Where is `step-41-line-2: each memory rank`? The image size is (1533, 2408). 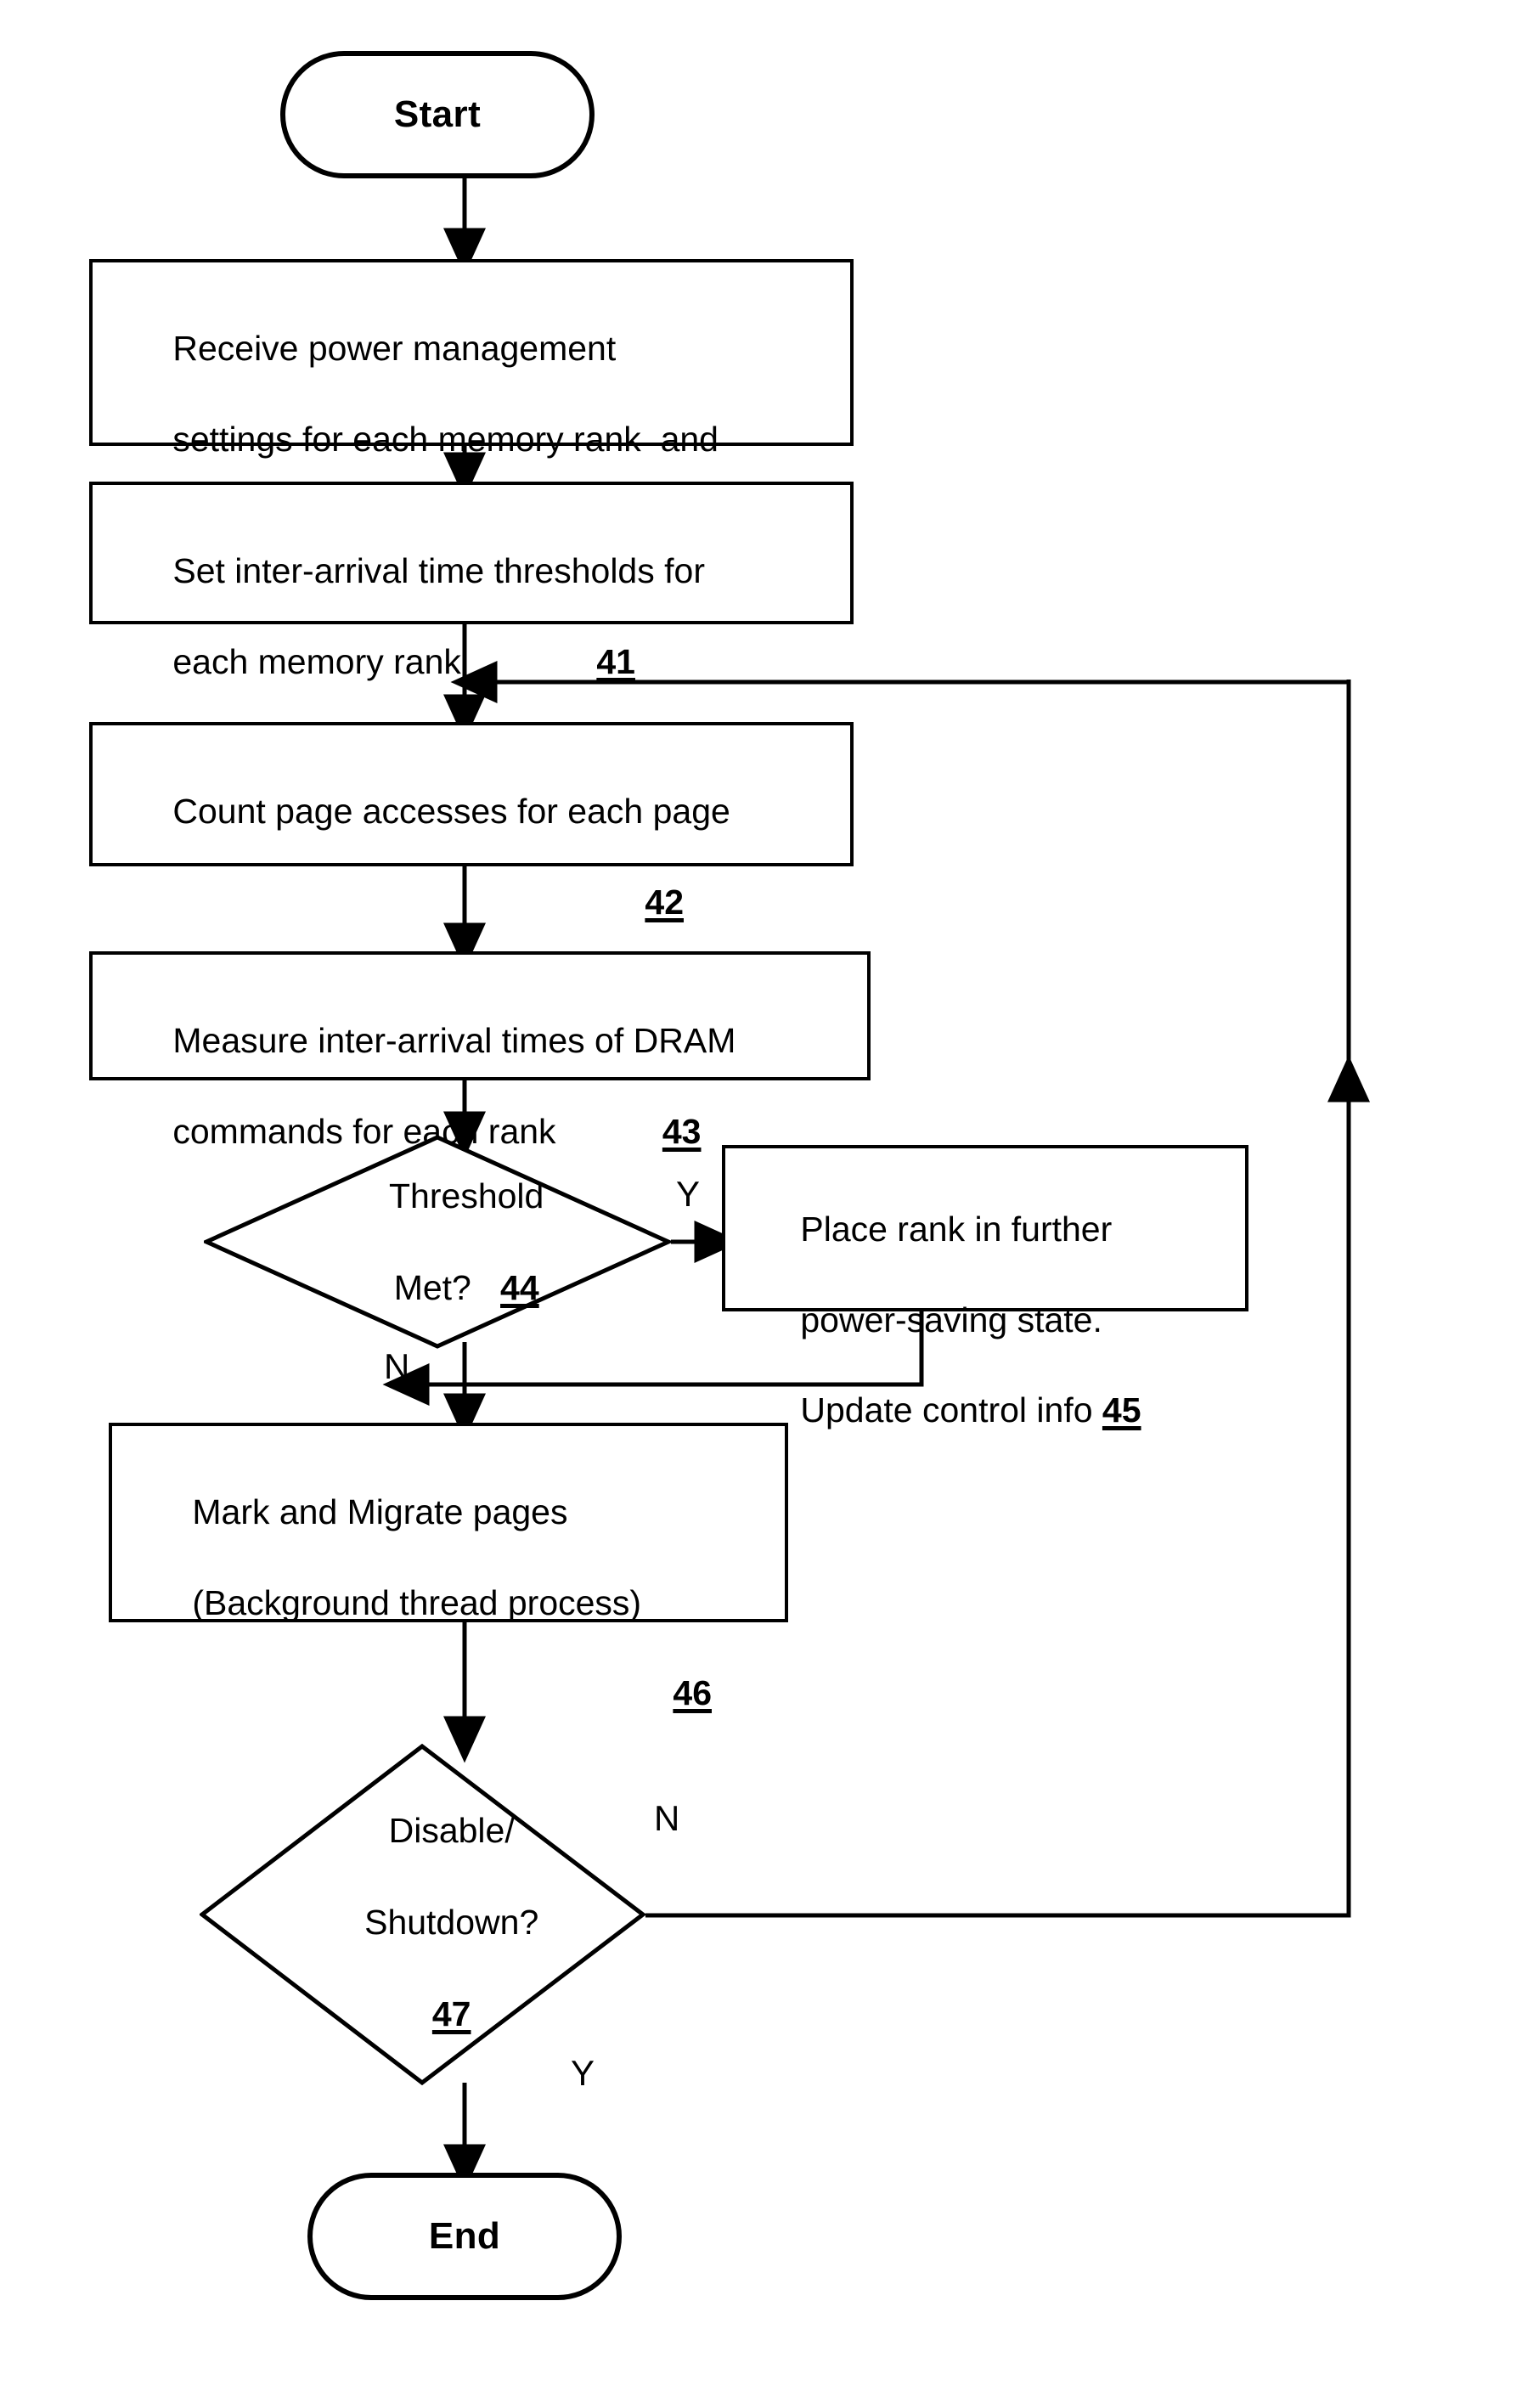 step-41-line-2: each memory rank is located at coordinates (316, 661).